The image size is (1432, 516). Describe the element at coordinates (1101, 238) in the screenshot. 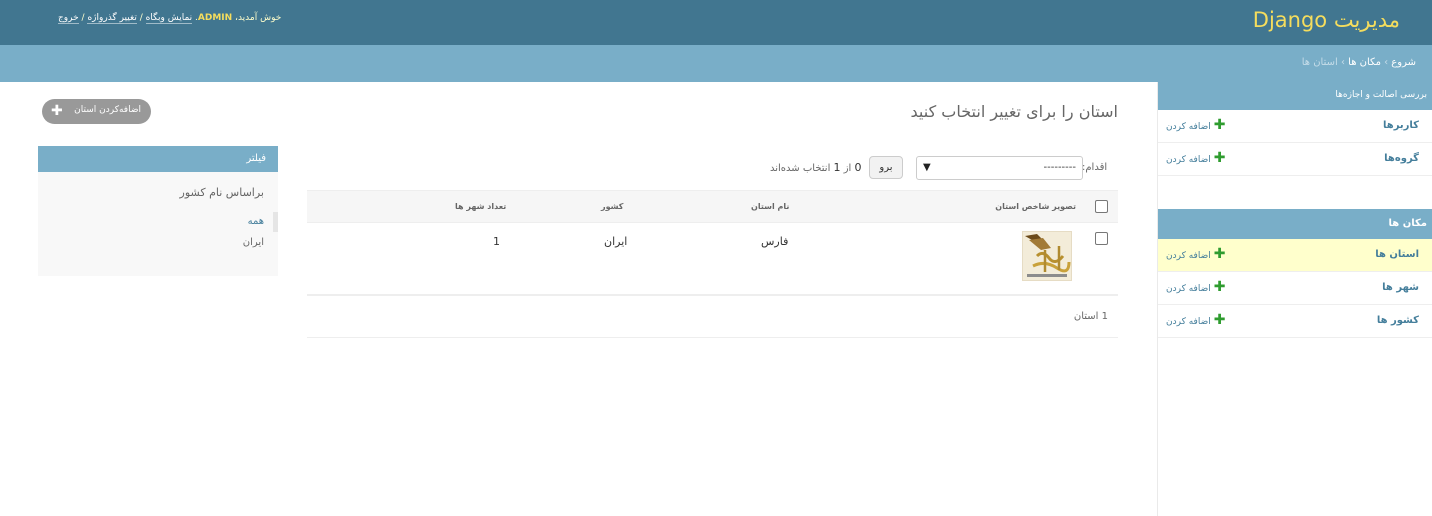

I see `row-checkbox` at that location.